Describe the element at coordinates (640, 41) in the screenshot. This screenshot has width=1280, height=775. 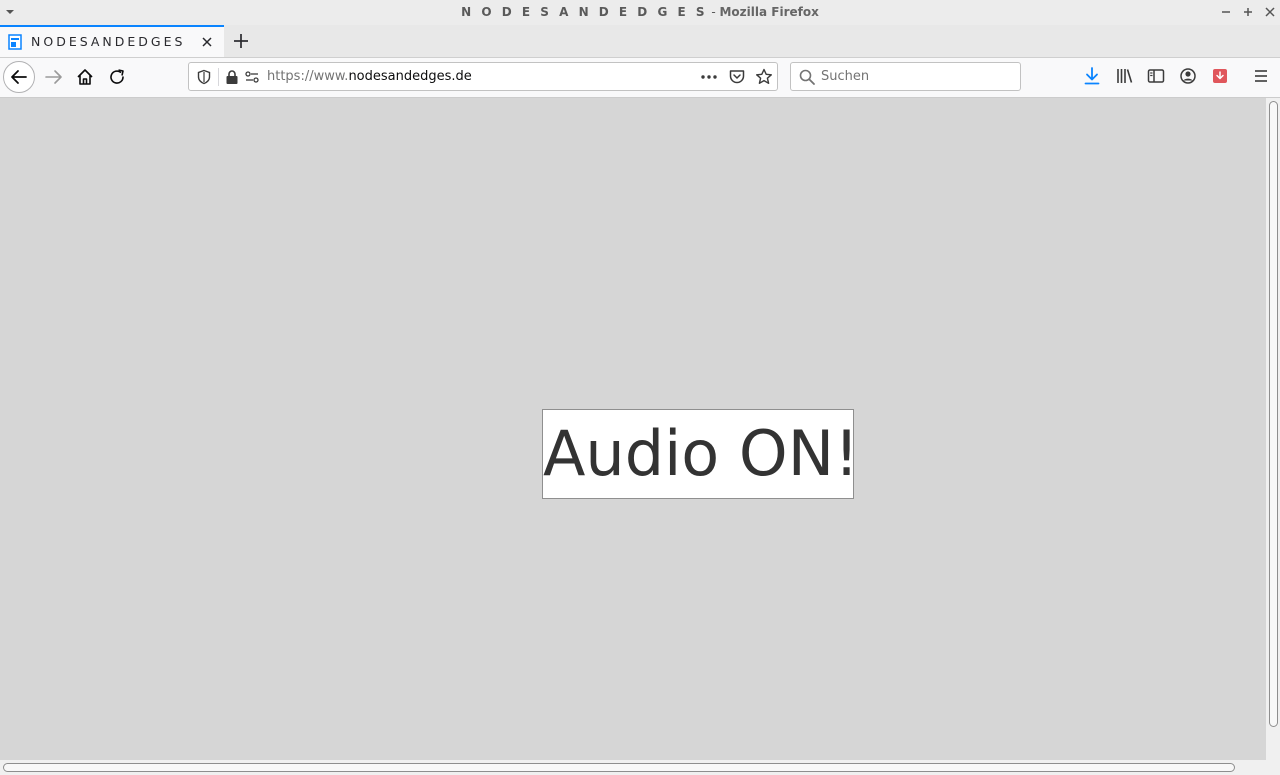
I see `tab-strip: NODESANDEDGES` at that location.